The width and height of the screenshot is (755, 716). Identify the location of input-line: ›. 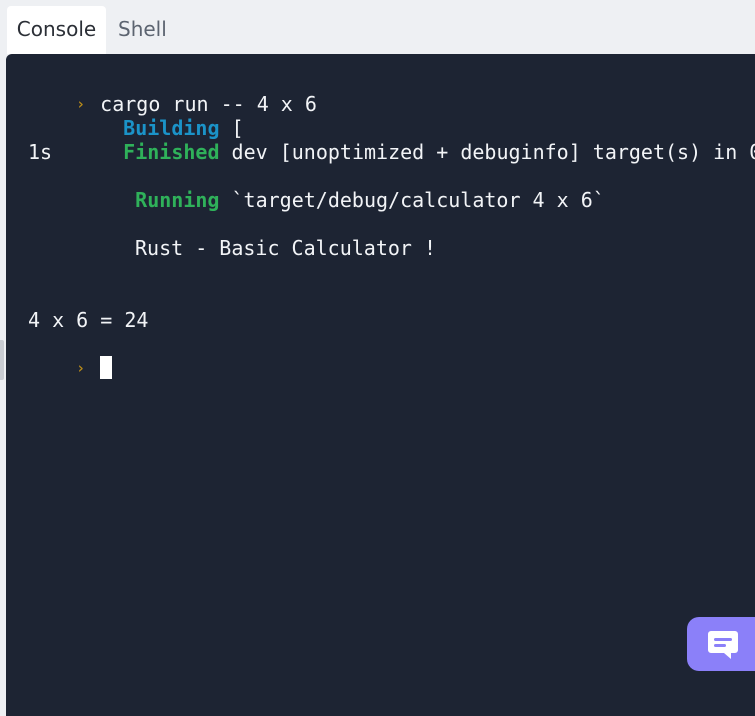
(70, 355).